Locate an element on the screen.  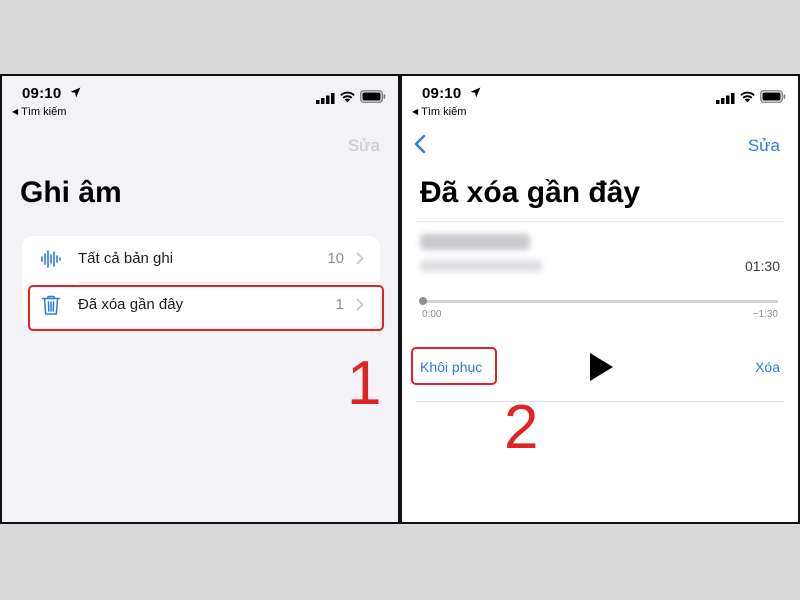
recording-name-redacted is located at coordinates (475, 242).